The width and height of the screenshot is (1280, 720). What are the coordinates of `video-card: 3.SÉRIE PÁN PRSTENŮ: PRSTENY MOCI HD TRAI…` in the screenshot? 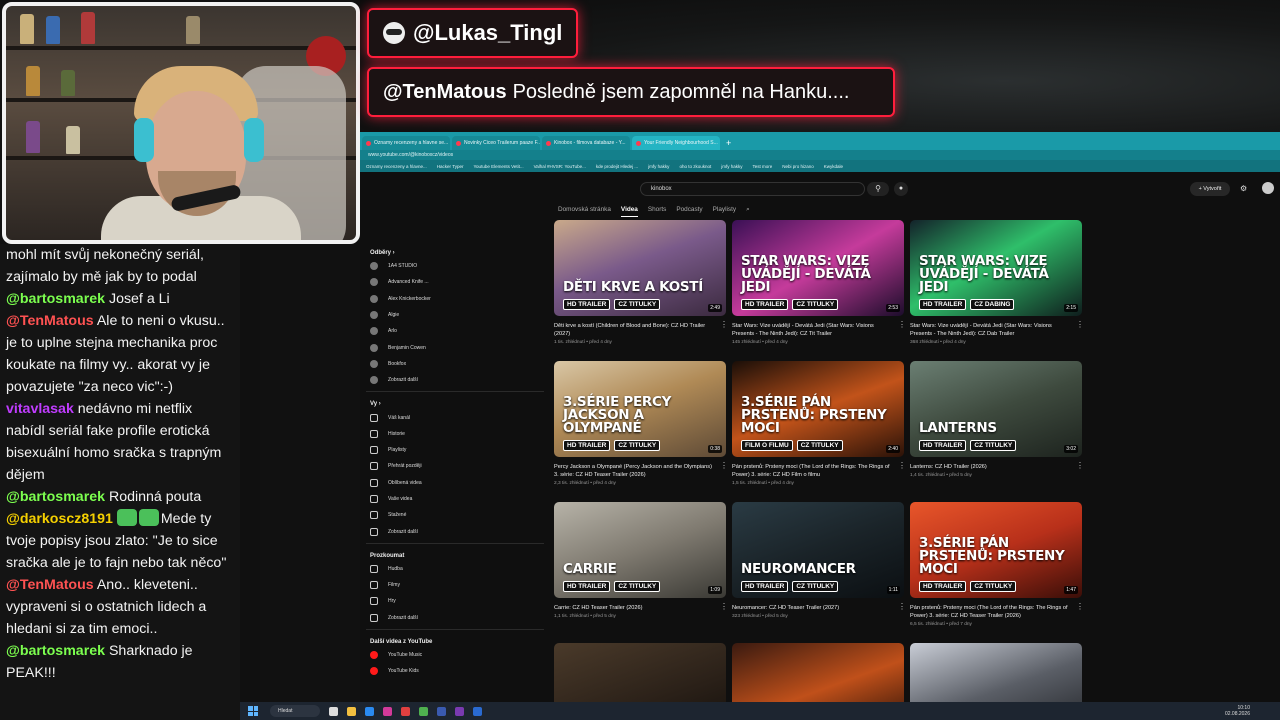 It's located at (997, 564).